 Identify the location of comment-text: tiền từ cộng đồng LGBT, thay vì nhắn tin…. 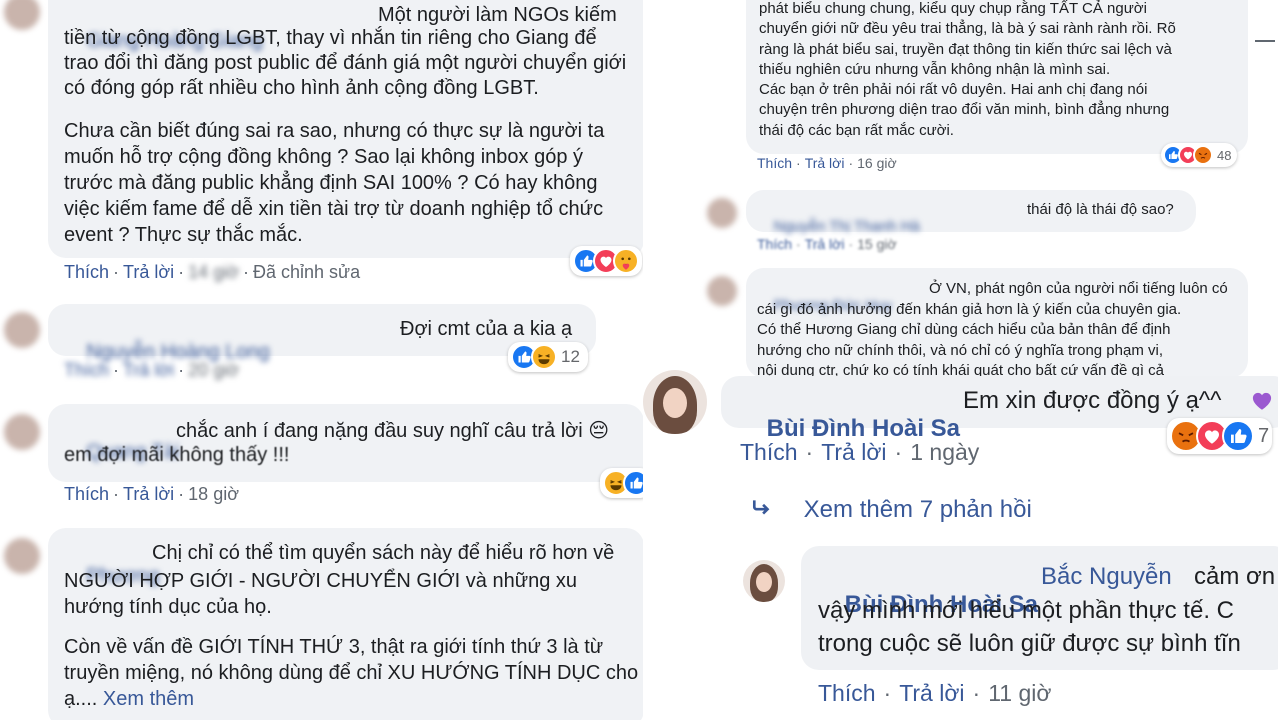
(345, 63).